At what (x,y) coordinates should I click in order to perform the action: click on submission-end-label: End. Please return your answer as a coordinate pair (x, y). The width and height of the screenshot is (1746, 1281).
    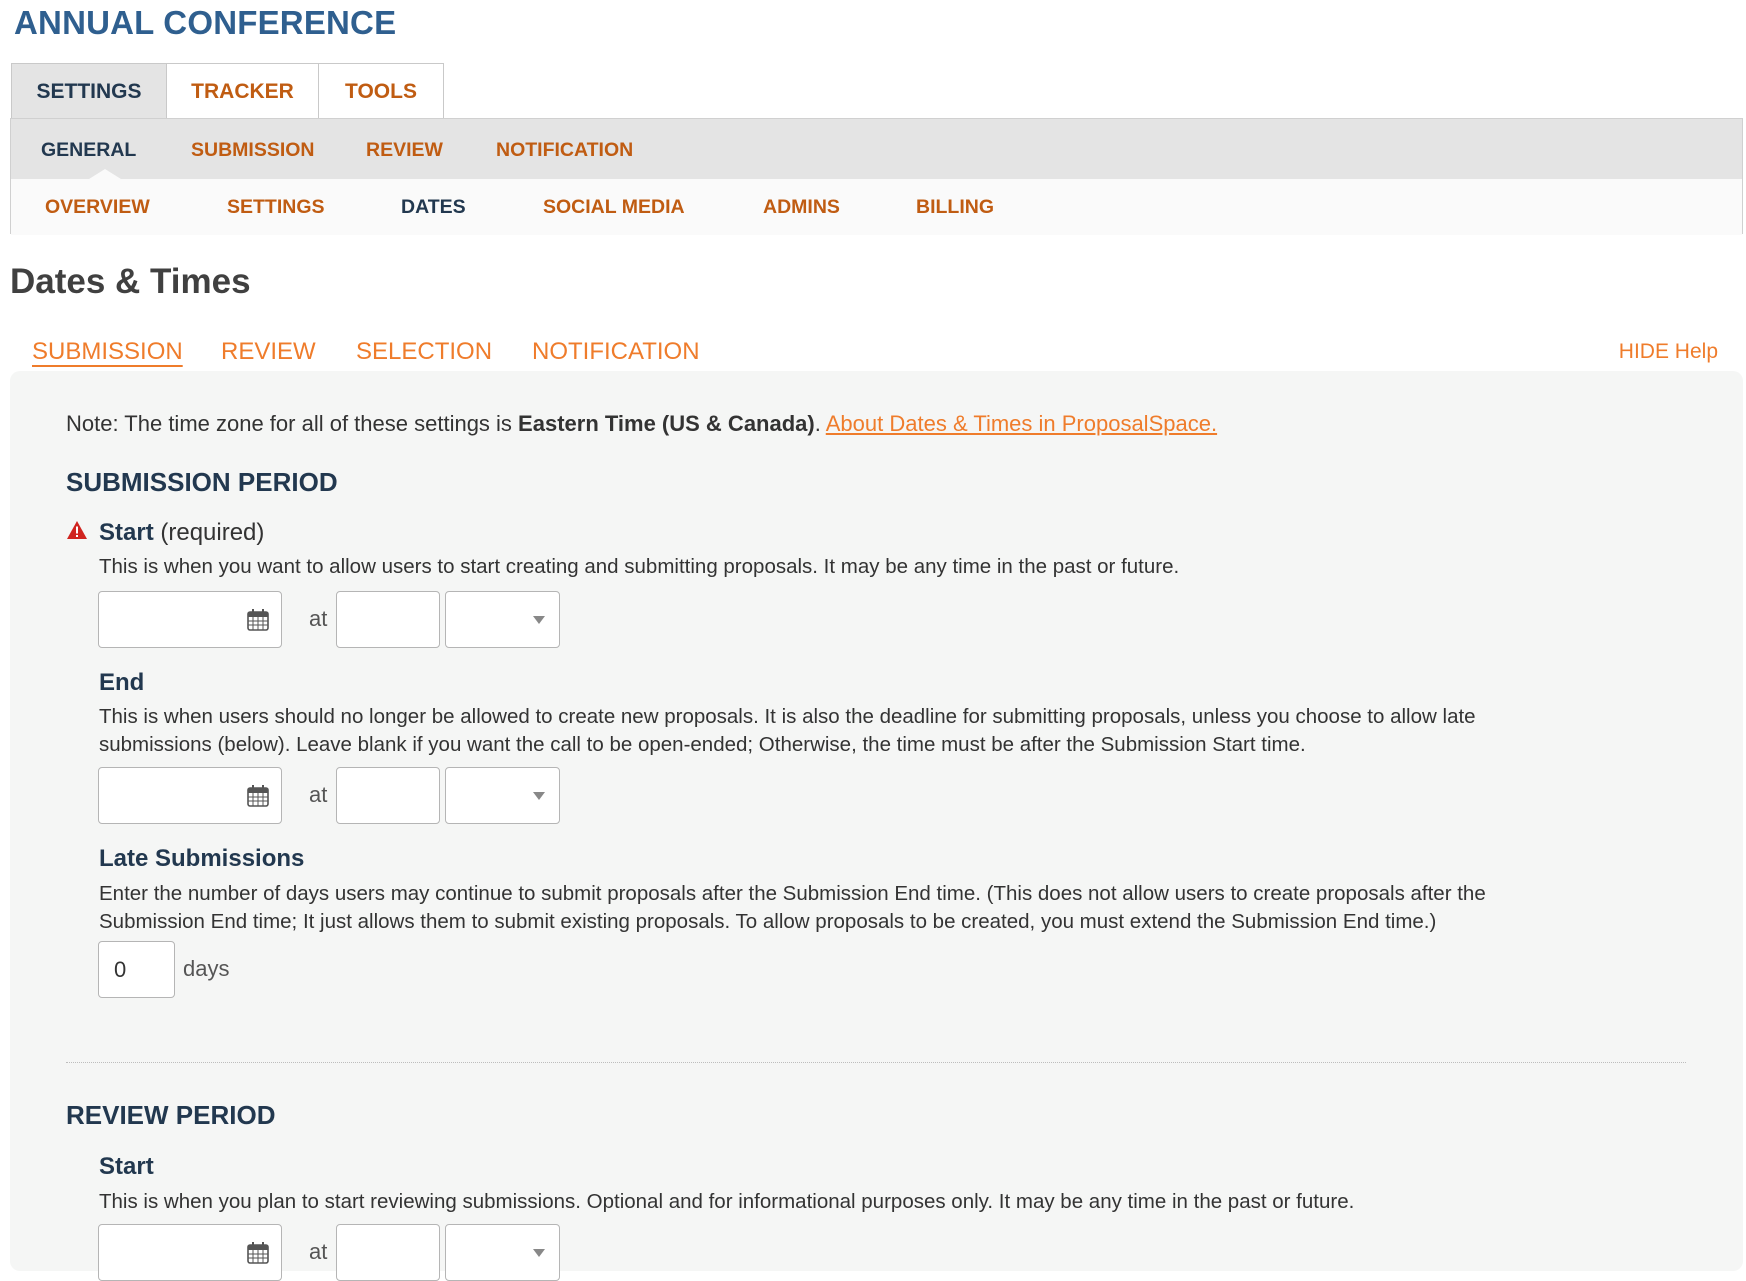
    Looking at the image, I should click on (122, 682).